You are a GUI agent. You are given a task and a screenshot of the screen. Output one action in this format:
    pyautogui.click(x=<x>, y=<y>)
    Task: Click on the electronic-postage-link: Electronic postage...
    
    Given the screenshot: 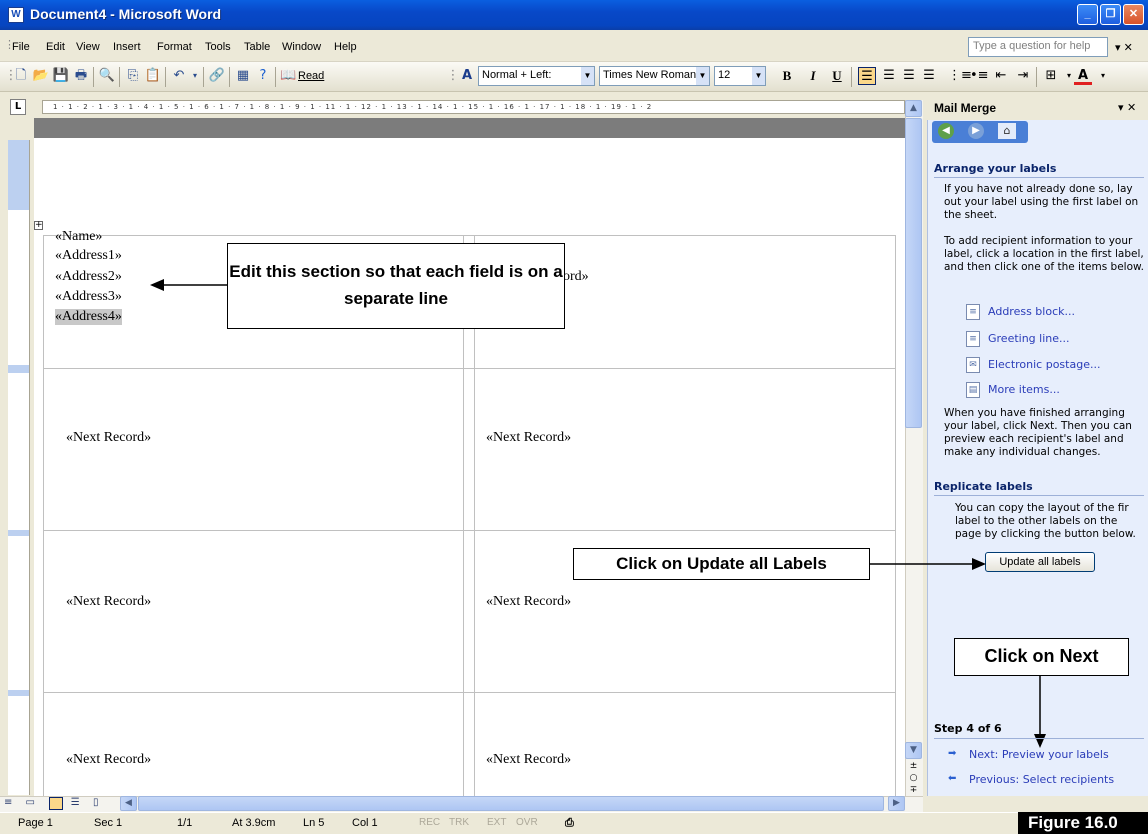 What is the action you would take?
    pyautogui.click(x=1044, y=364)
    